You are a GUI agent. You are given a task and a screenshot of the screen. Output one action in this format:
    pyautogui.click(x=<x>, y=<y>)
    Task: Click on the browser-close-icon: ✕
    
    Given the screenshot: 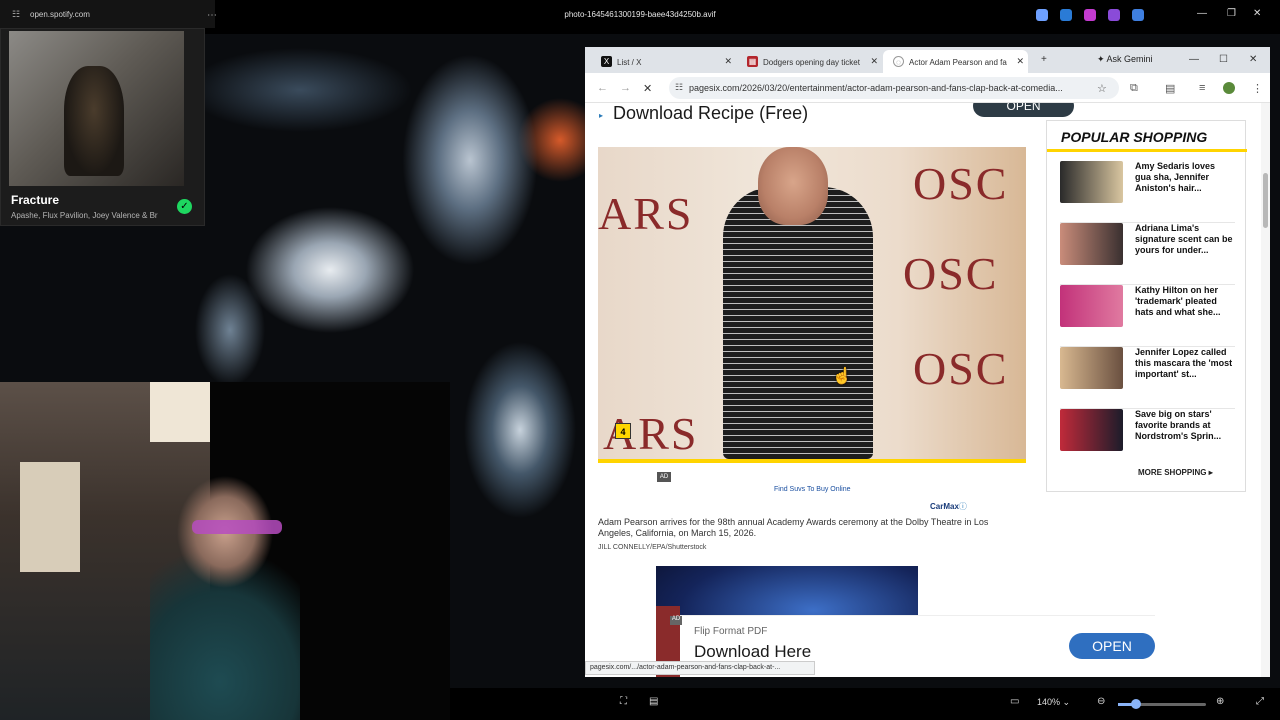 What is the action you would take?
    pyautogui.click(x=1253, y=59)
    